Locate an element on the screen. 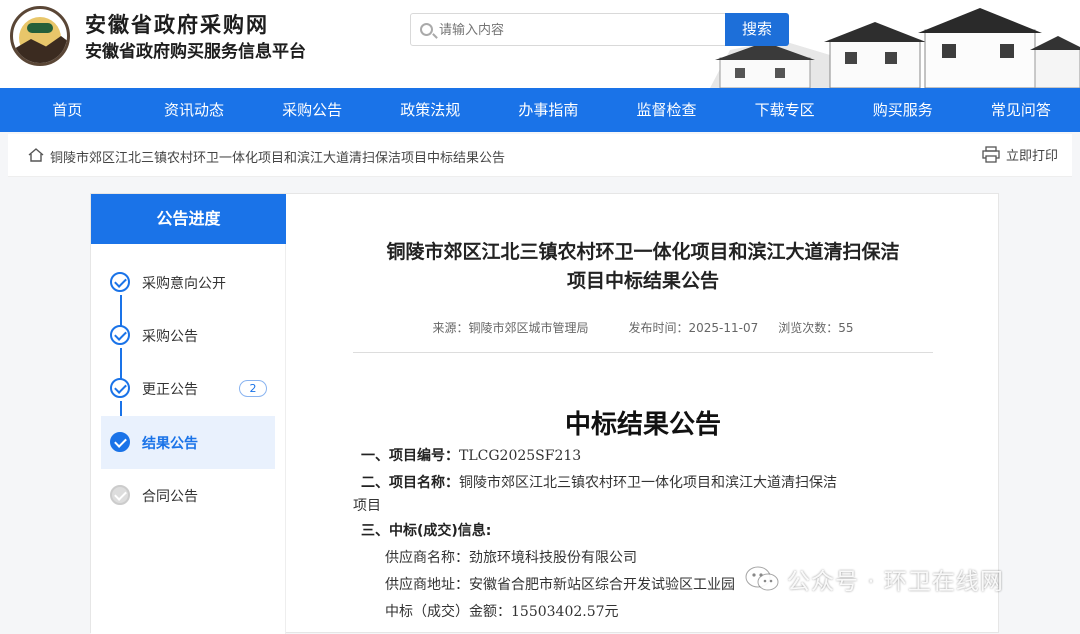  project-name-continued: 项目 is located at coordinates (367, 506).